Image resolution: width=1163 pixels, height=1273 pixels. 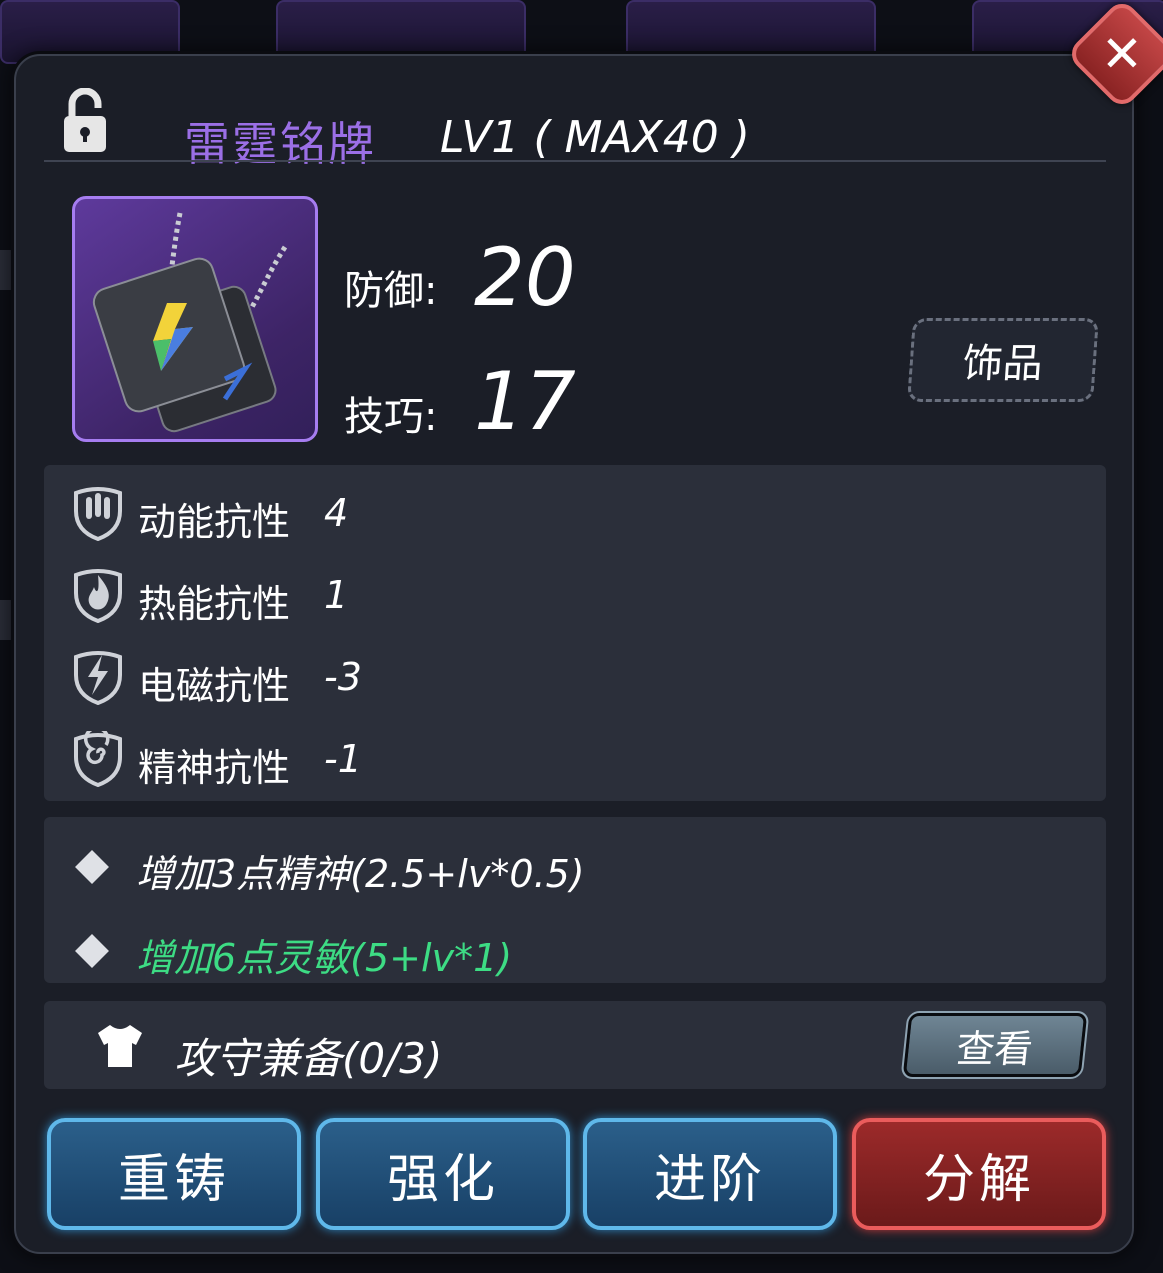 I want to click on set-bonus-panel: 攻守兼备(0/3) 查看, so click(x=575, y=1045).